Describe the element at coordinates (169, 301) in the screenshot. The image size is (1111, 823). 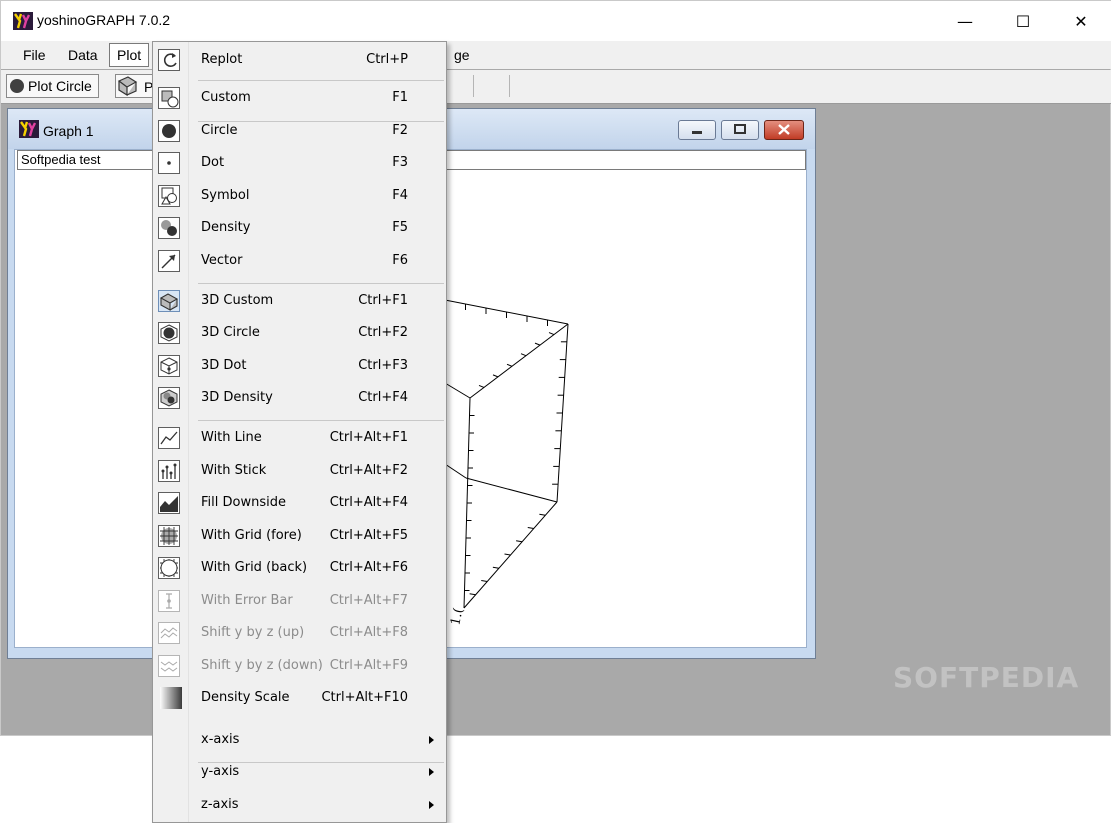
I see `3d-custom-icon` at that location.